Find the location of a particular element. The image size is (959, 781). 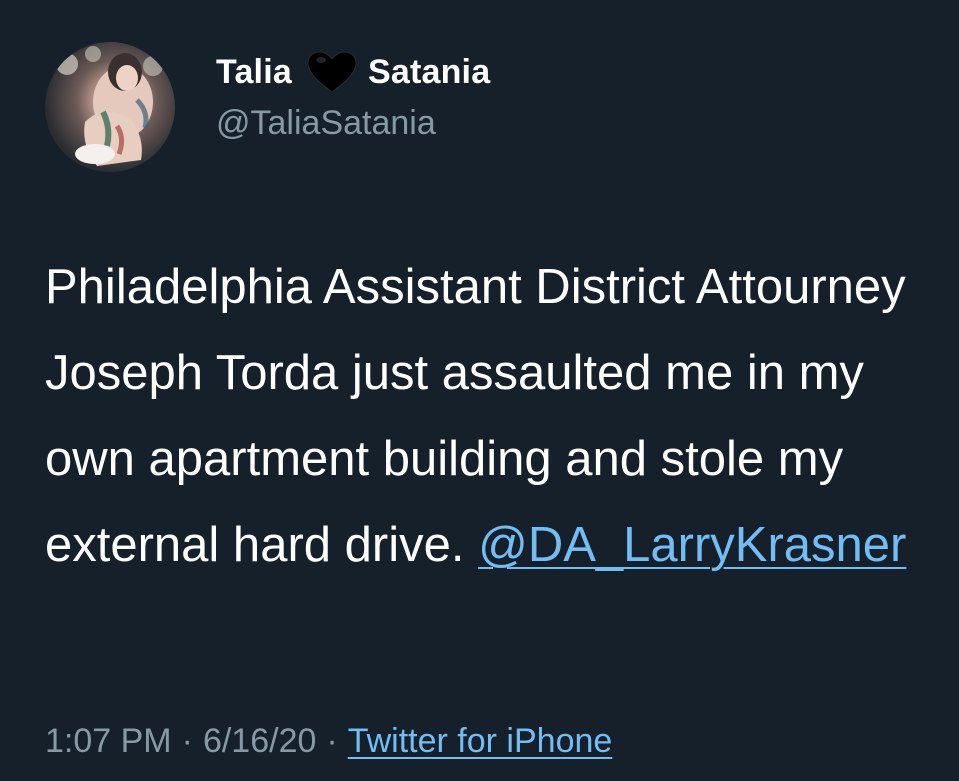

user-handle: @TaliaSatania is located at coordinates (326, 123).